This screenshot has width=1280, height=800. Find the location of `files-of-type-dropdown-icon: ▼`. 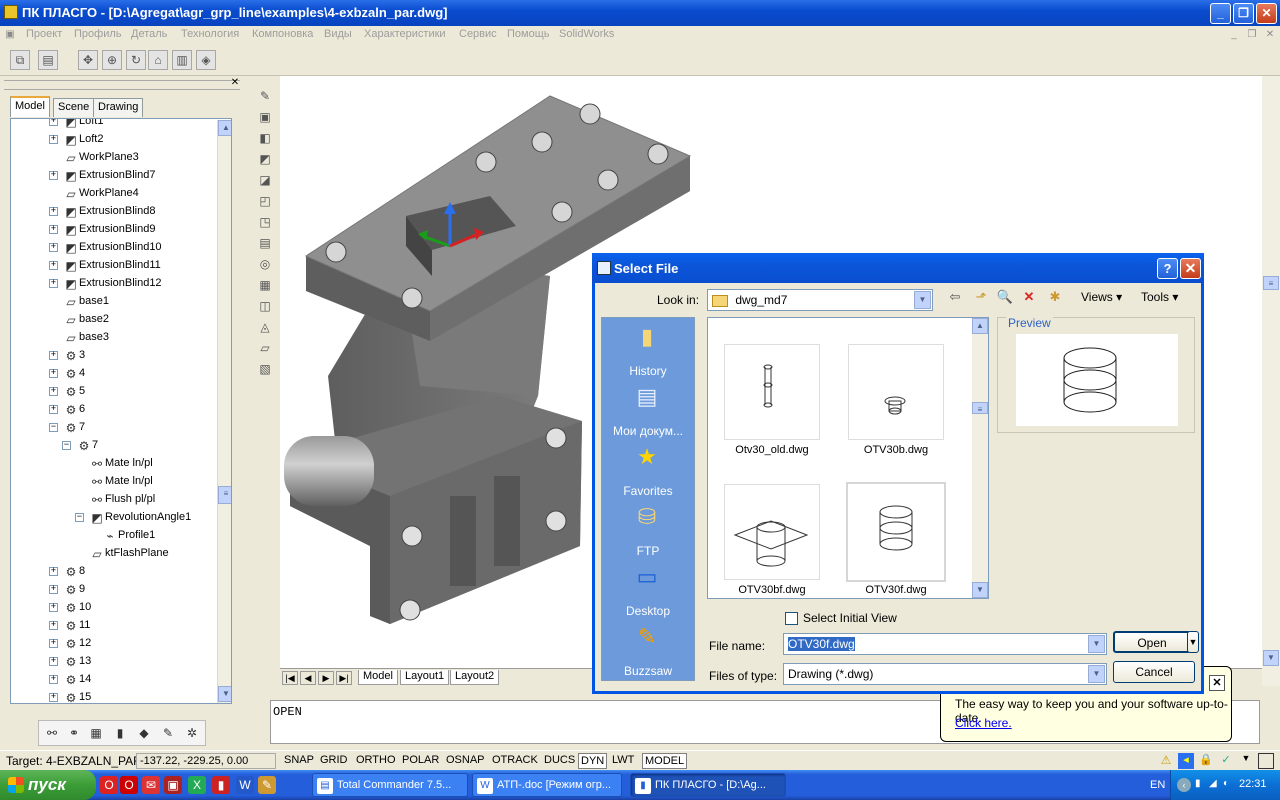

files-of-type-dropdown-icon: ▼ is located at coordinates (1096, 674).